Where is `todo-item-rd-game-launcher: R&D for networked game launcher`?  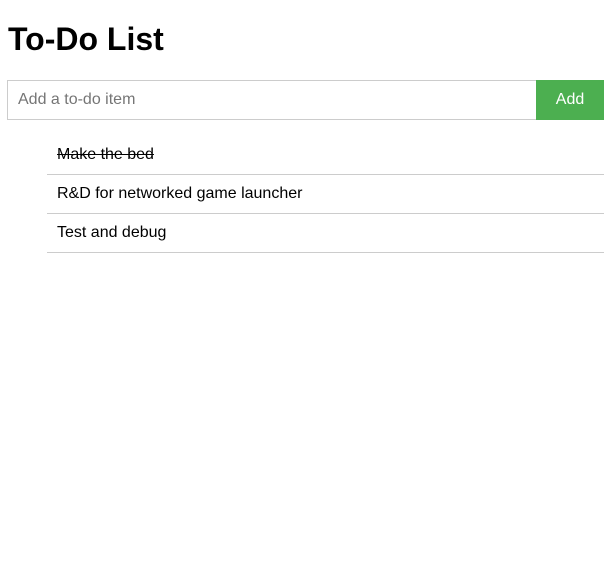
todo-item-rd-game-launcher: R&D for networked game launcher is located at coordinates (325, 194).